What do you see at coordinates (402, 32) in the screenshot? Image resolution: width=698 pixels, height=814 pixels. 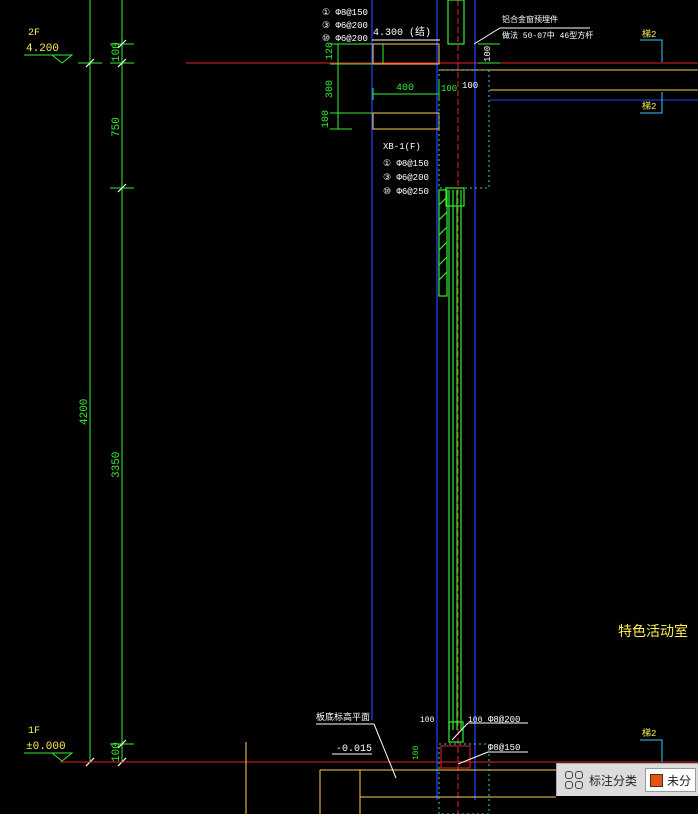 I see `slab-elevation-label: 4.300 (结)` at bounding box center [402, 32].